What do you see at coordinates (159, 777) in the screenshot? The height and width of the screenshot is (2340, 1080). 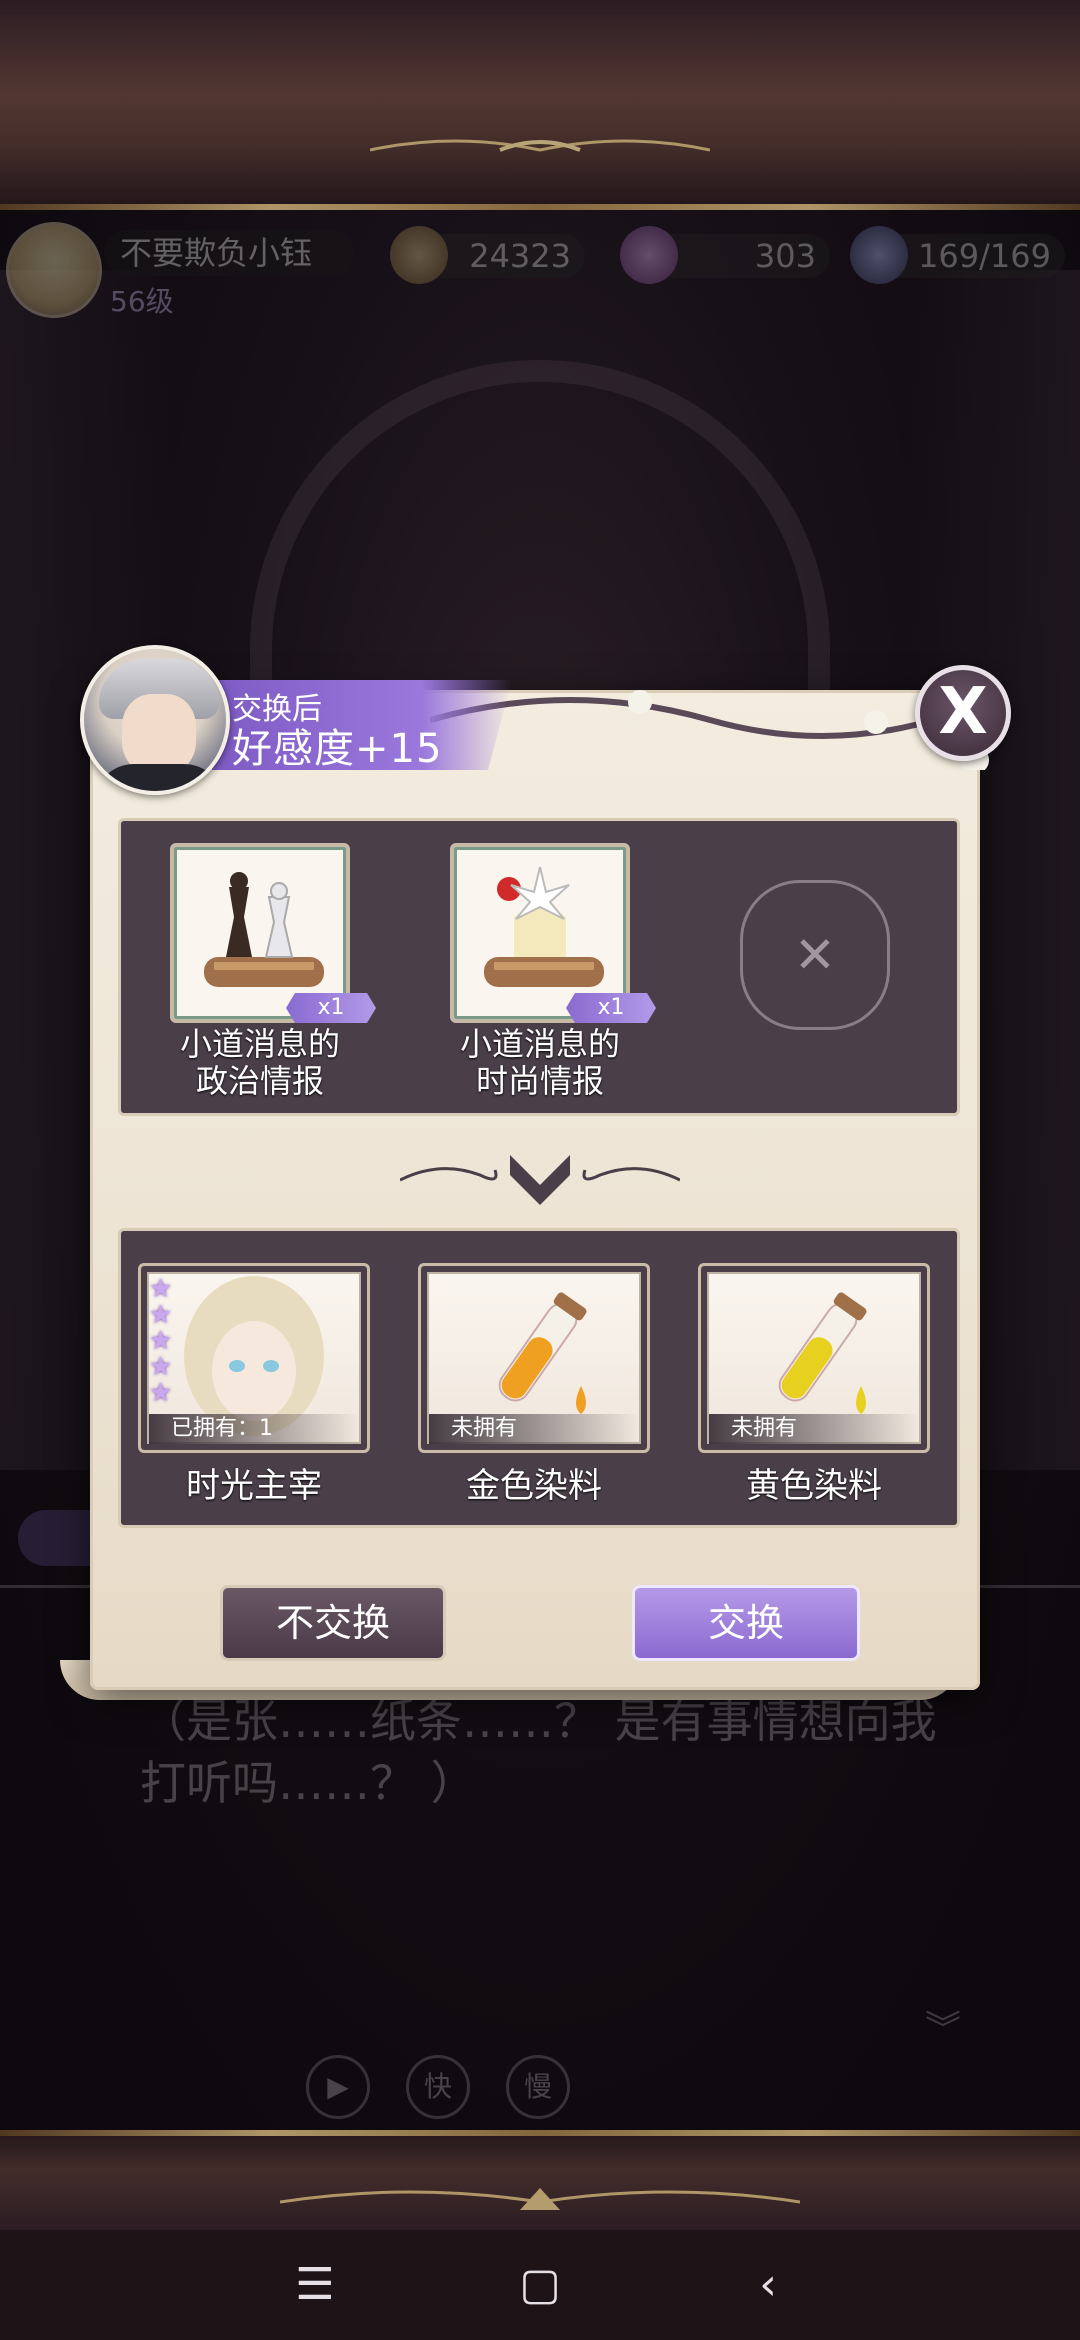 I see `portrait-suit` at bounding box center [159, 777].